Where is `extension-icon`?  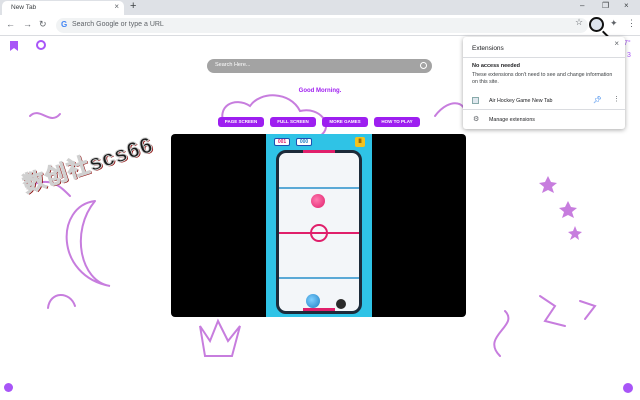 extension-icon is located at coordinates (596, 24).